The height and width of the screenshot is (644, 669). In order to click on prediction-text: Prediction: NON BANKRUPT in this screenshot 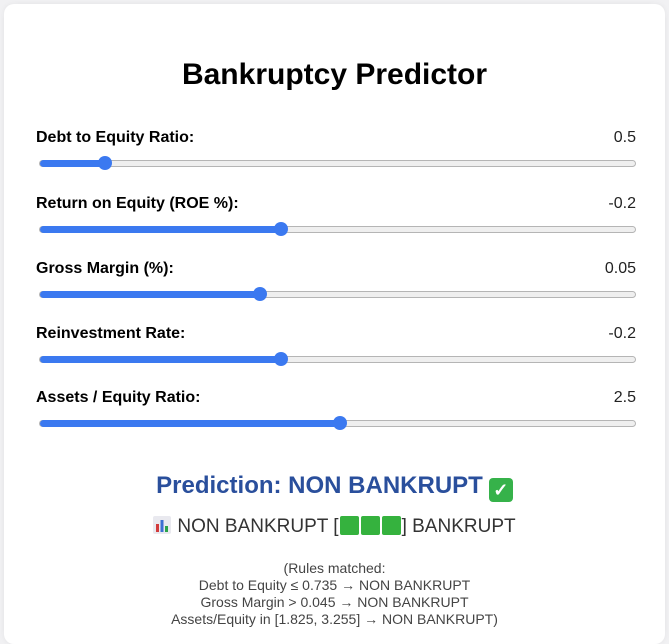, I will do `click(319, 485)`.